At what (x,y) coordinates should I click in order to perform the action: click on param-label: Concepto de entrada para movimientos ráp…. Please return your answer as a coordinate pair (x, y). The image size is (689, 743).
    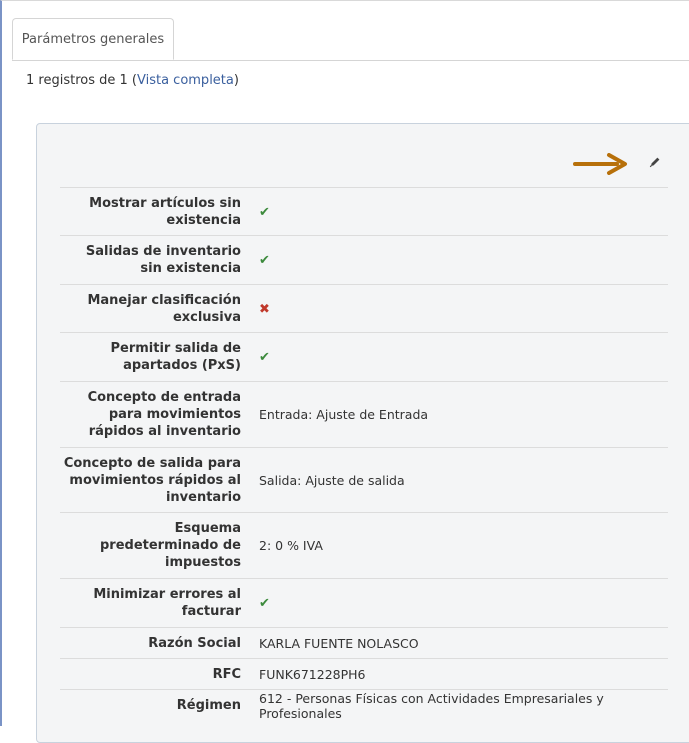
    Looking at the image, I should click on (156, 414).